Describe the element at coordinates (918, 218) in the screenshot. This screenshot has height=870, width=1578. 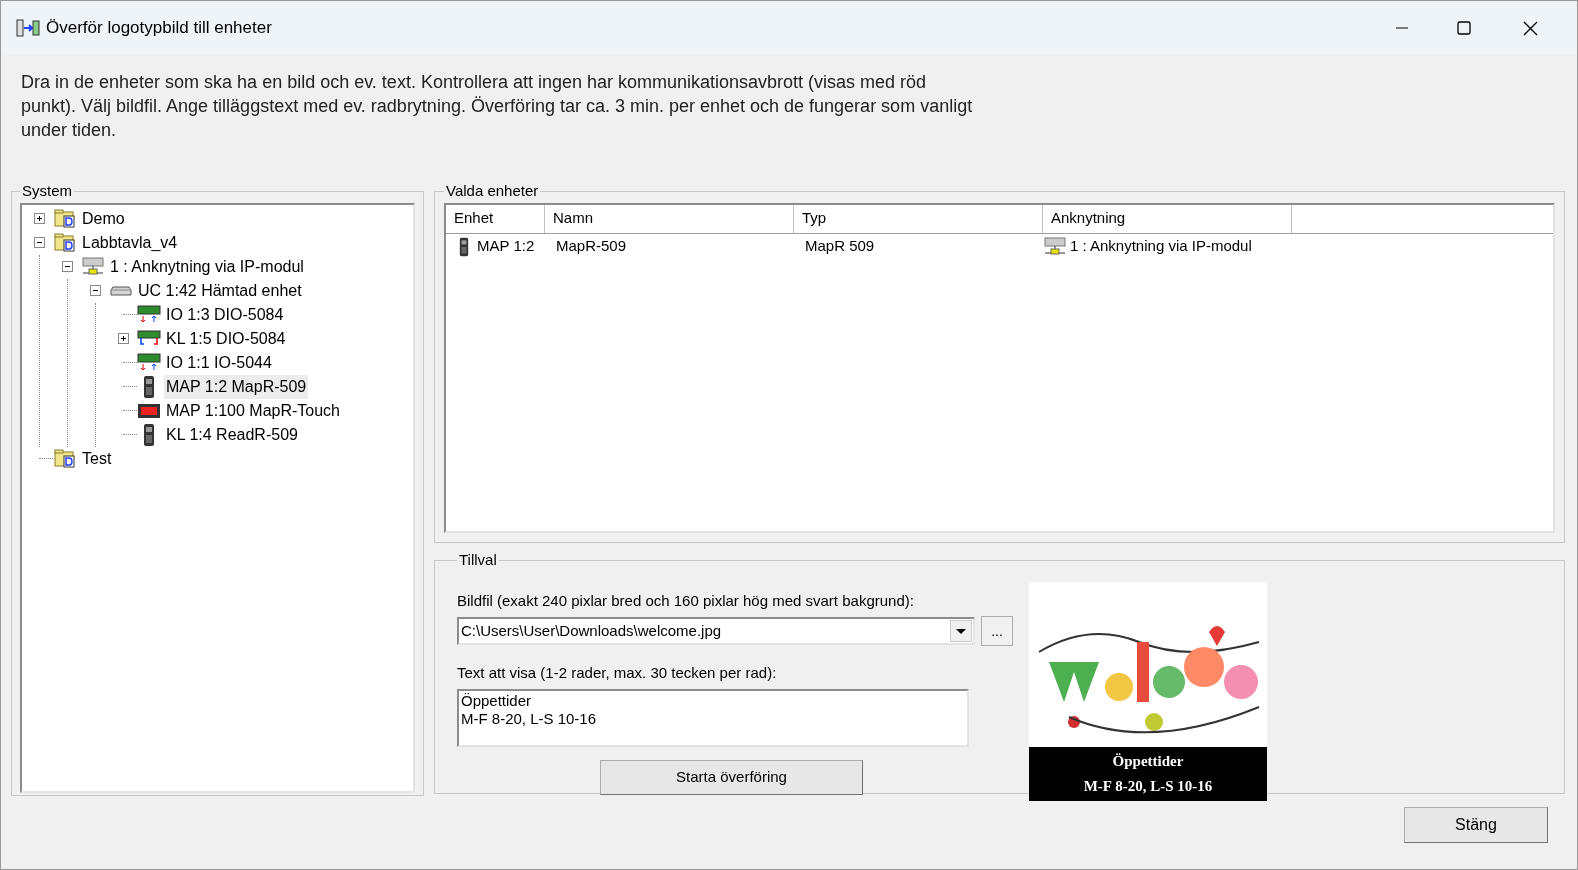
I see `column-header: Typ` at that location.